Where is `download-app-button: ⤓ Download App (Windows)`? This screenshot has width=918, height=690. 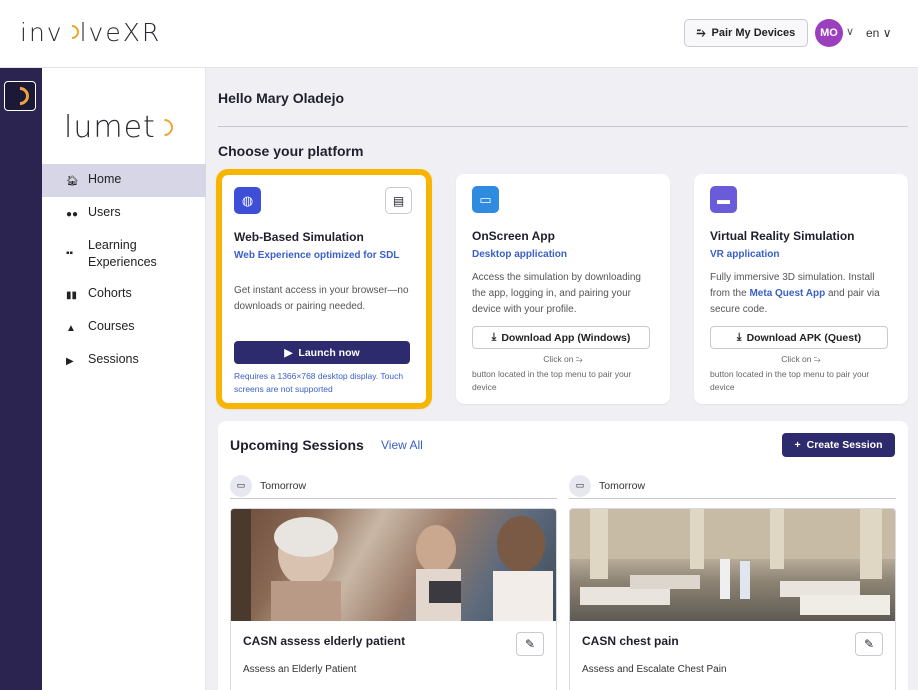 download-app-button: ⤓ Download App (Windows) is located at coordinates (561, 337).